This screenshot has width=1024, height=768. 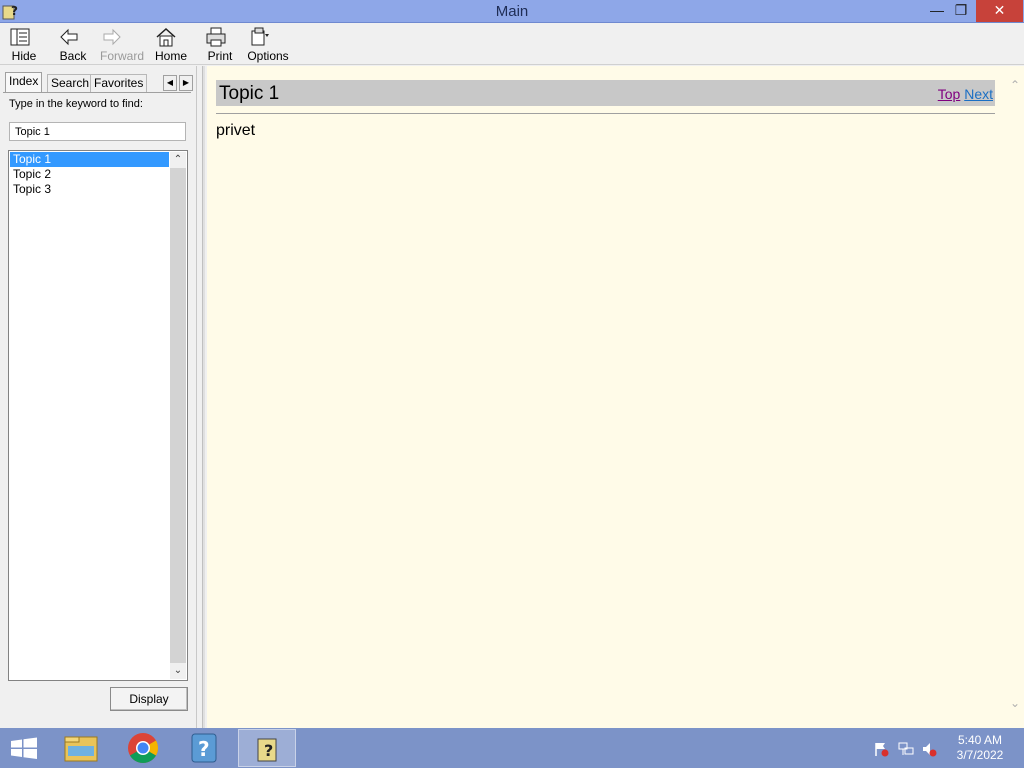 I want to click on back-button: Back, so click(x=73, y=43).